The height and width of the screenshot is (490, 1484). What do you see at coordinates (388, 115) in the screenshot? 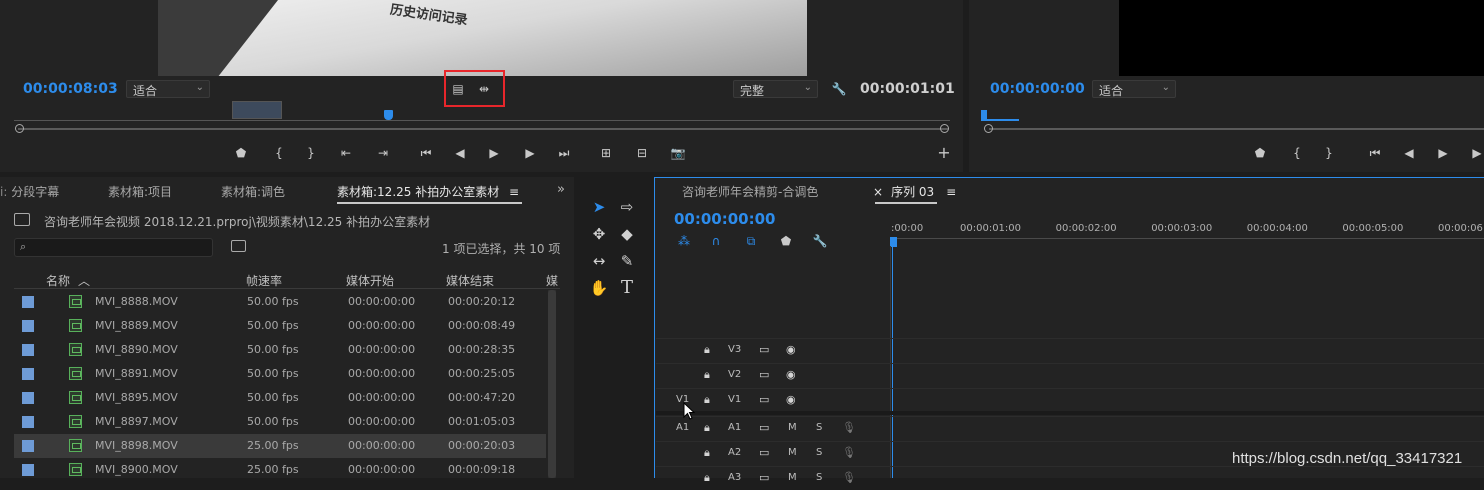
I see `source-playhead` at bounding box center [388, 115].